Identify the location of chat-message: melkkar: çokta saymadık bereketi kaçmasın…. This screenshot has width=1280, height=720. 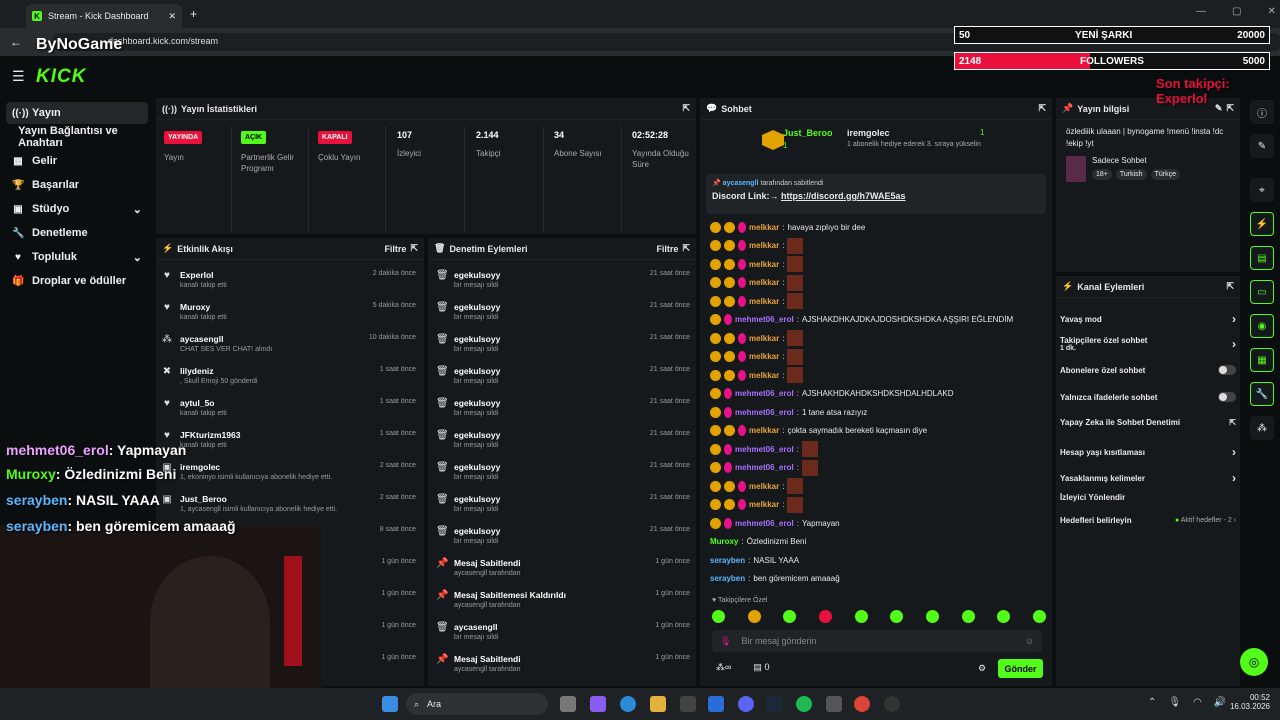
(818, 431).